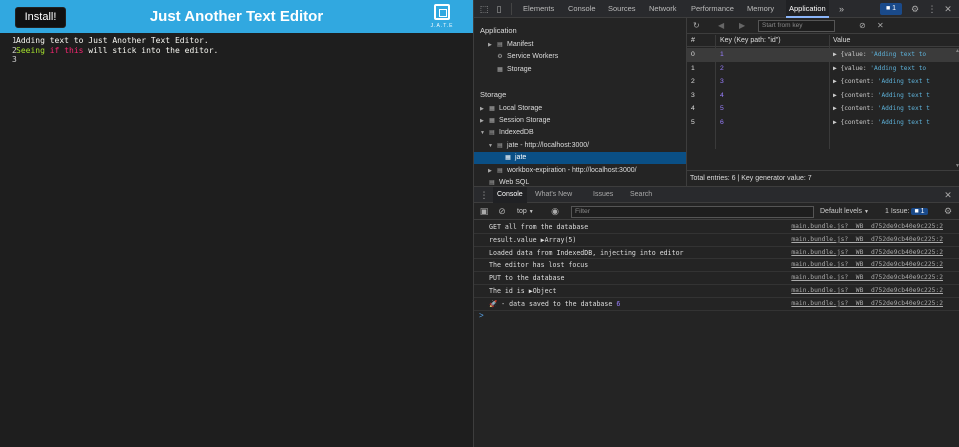  Describe the element at coordinates (500, 45) in the screenshot. I see `document-icon: ▤` at that location.